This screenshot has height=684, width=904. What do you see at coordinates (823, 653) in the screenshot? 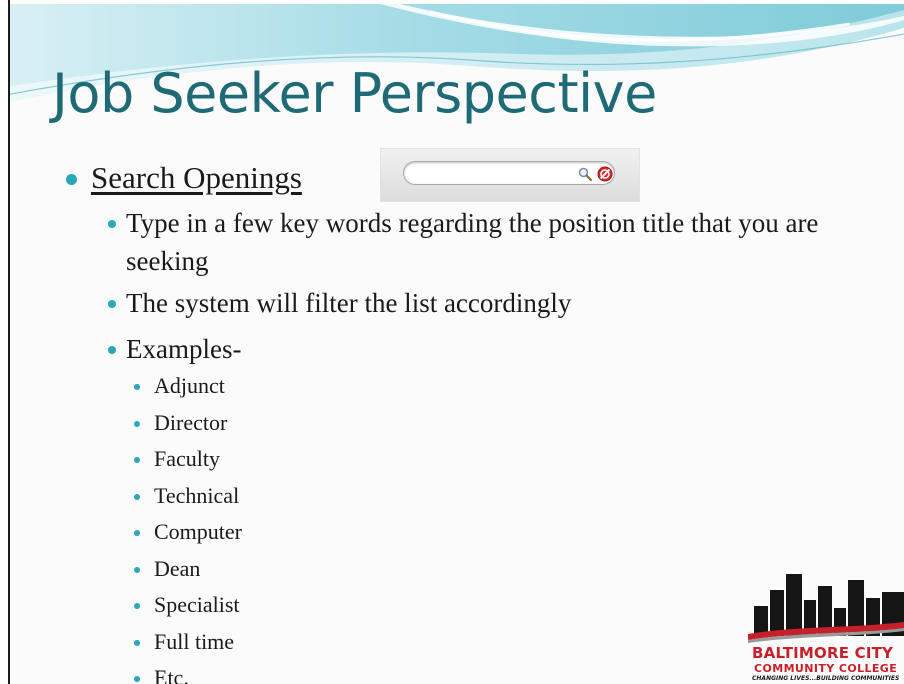
I see `logo-line-1: BALTIMORE CITY` at bounding box center [823, 653].